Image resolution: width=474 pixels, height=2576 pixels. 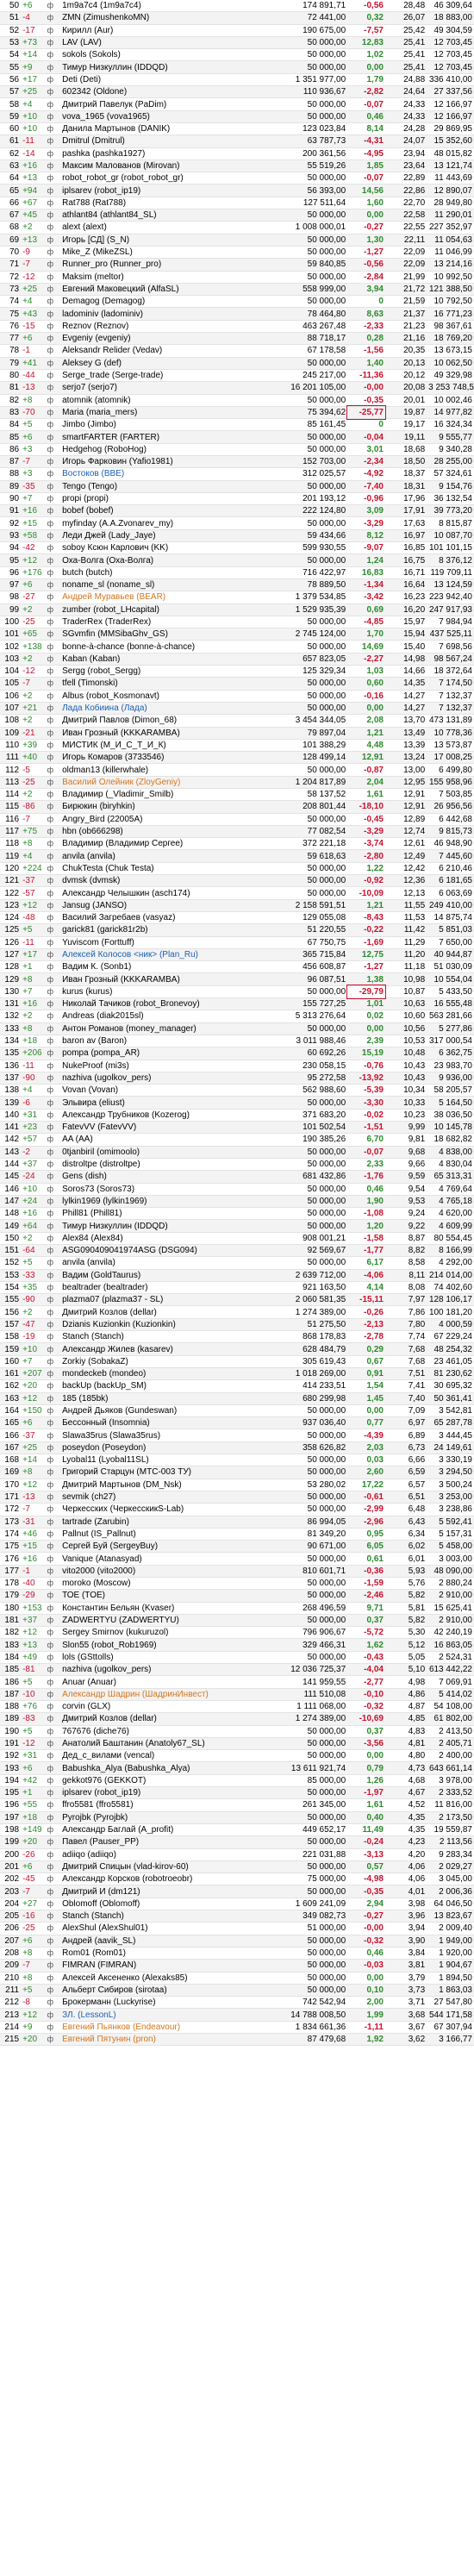 What do you see at coordinates (166, 1004) in the screenshot?
I see `participant-name-cell: Николай Тачиков (robot_Bronevoy)` at bounding box center [166, 1004].